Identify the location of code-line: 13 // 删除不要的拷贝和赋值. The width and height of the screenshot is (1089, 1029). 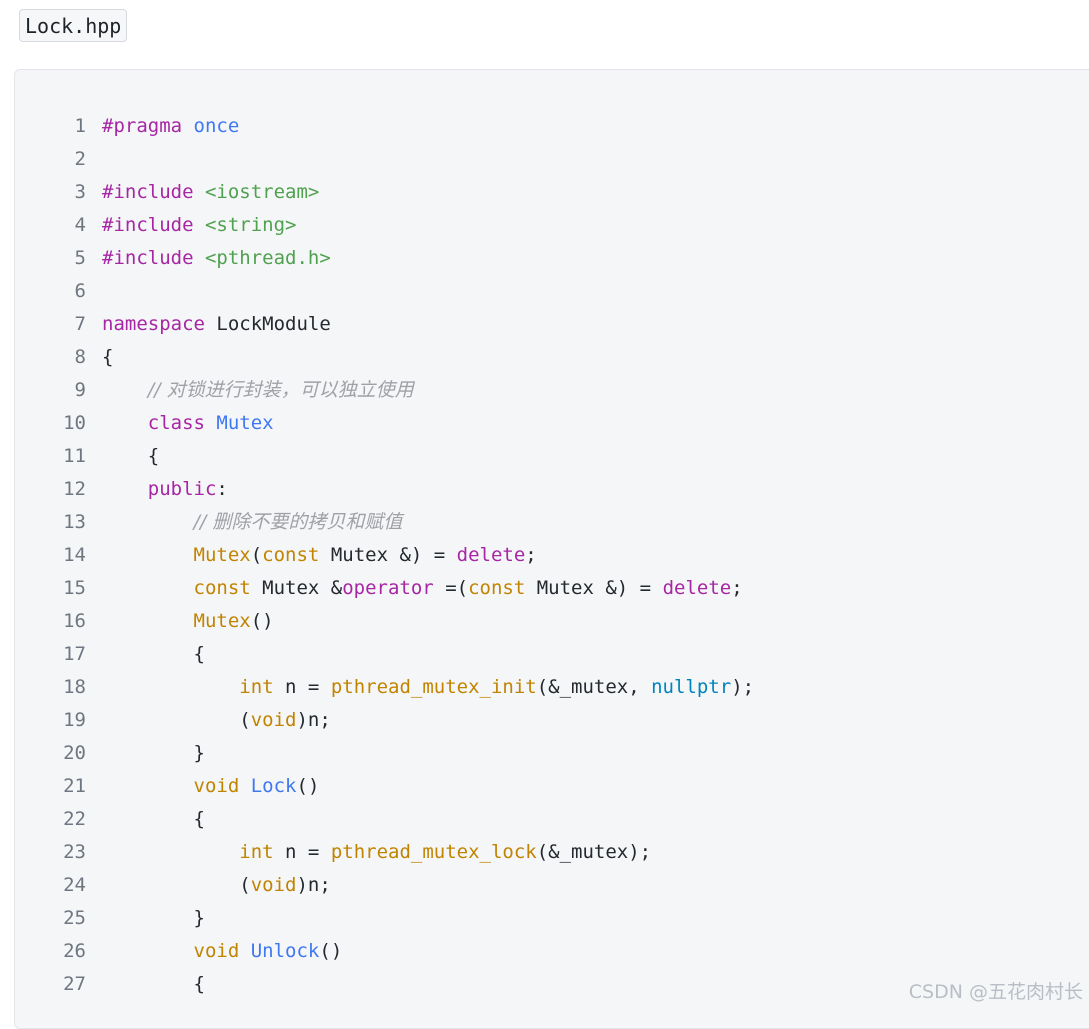
(384, 522).